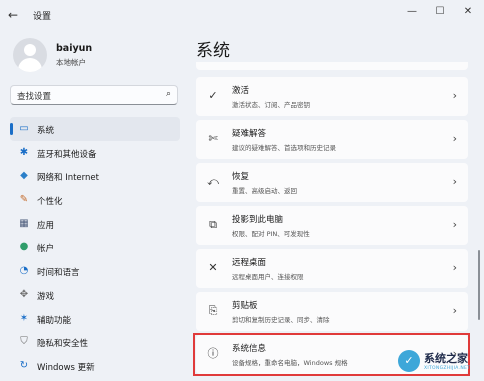 The width and height of the screenshot is (484, 381). I want to click on wifi-icon: ◆, so click(24, 176).